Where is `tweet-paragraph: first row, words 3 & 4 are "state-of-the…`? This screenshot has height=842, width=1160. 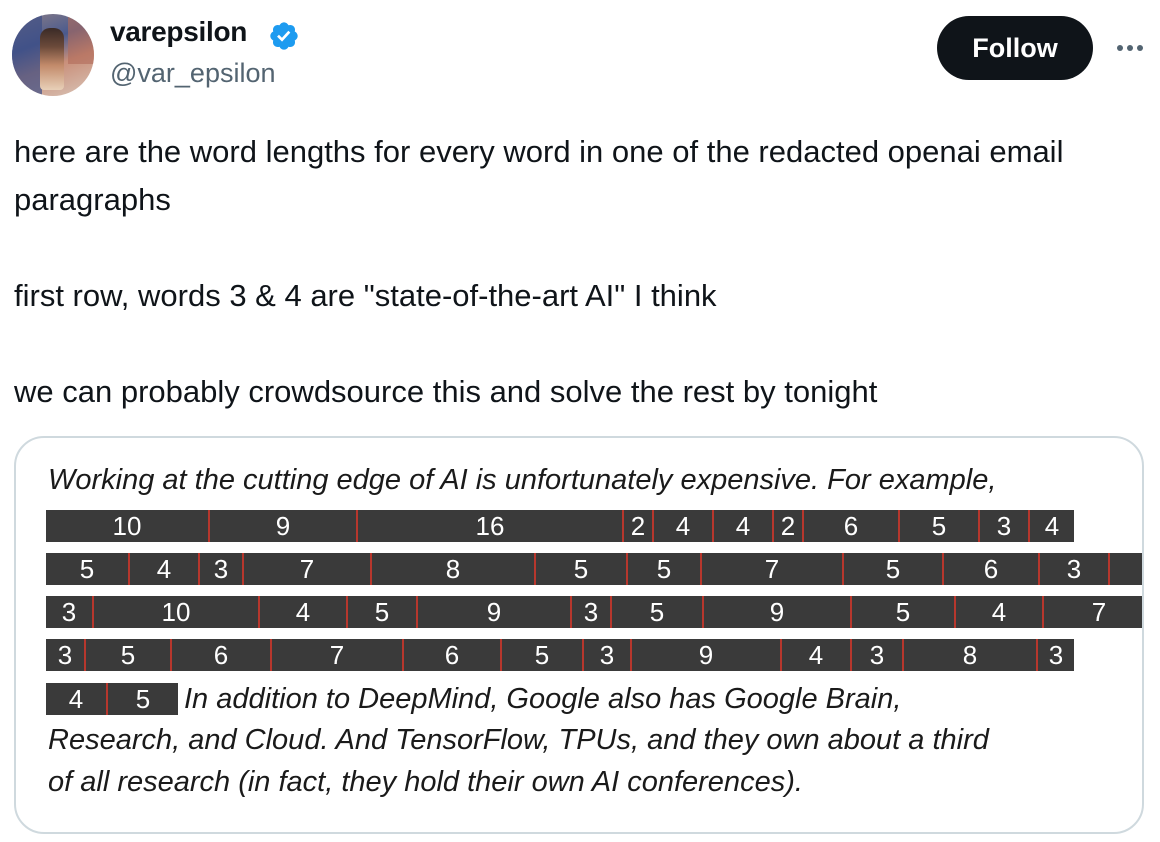
tweet-paragraph: first row, words 3 & 4 are "state-of-the… is located at coordinates (365, 295).